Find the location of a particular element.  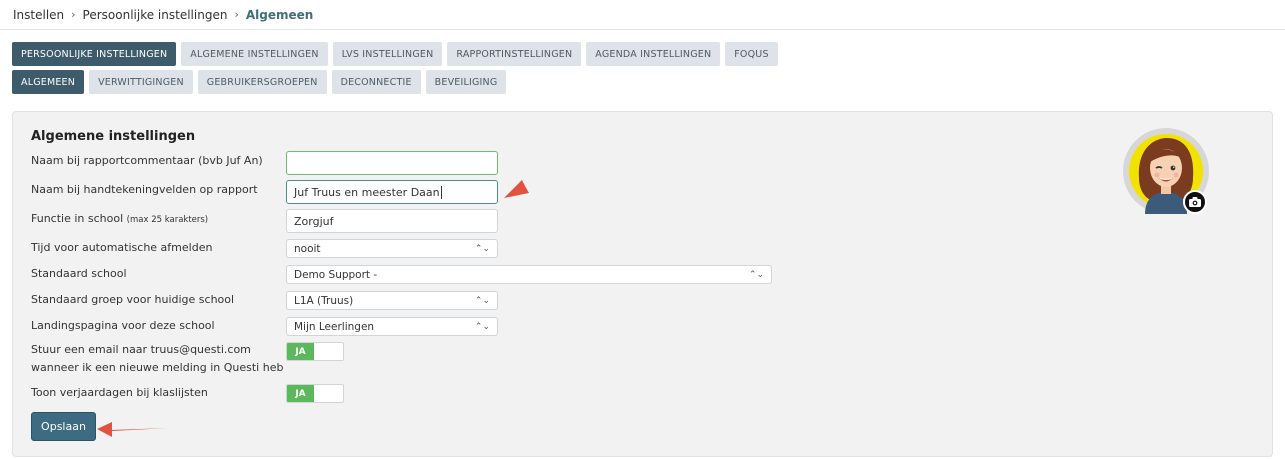

tab-gebruikersgroepen: GEBRUIKERSGROEPEN is located at coordinates (262, 82).